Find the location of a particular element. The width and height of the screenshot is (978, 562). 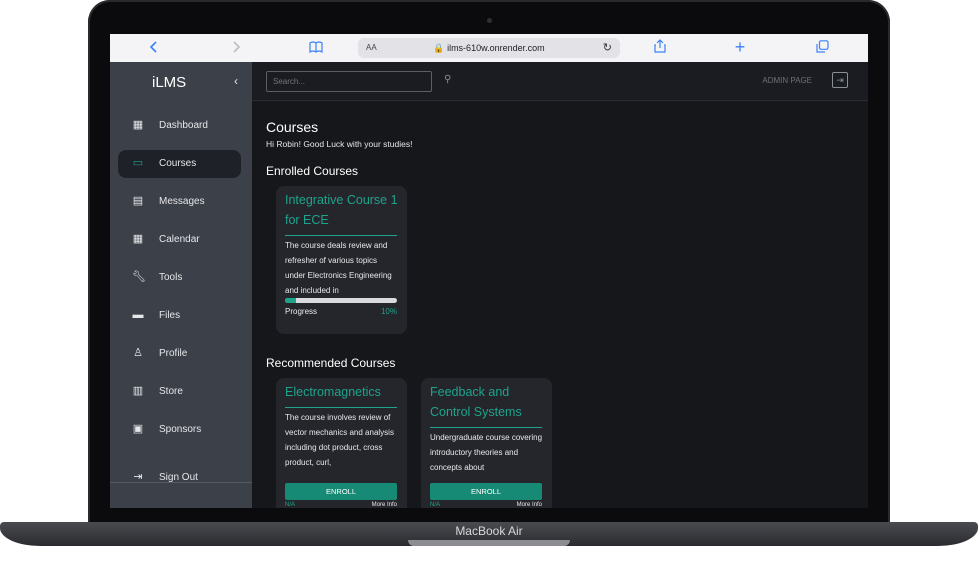

app-logo: iLMS is located at coordinates (169, 82).